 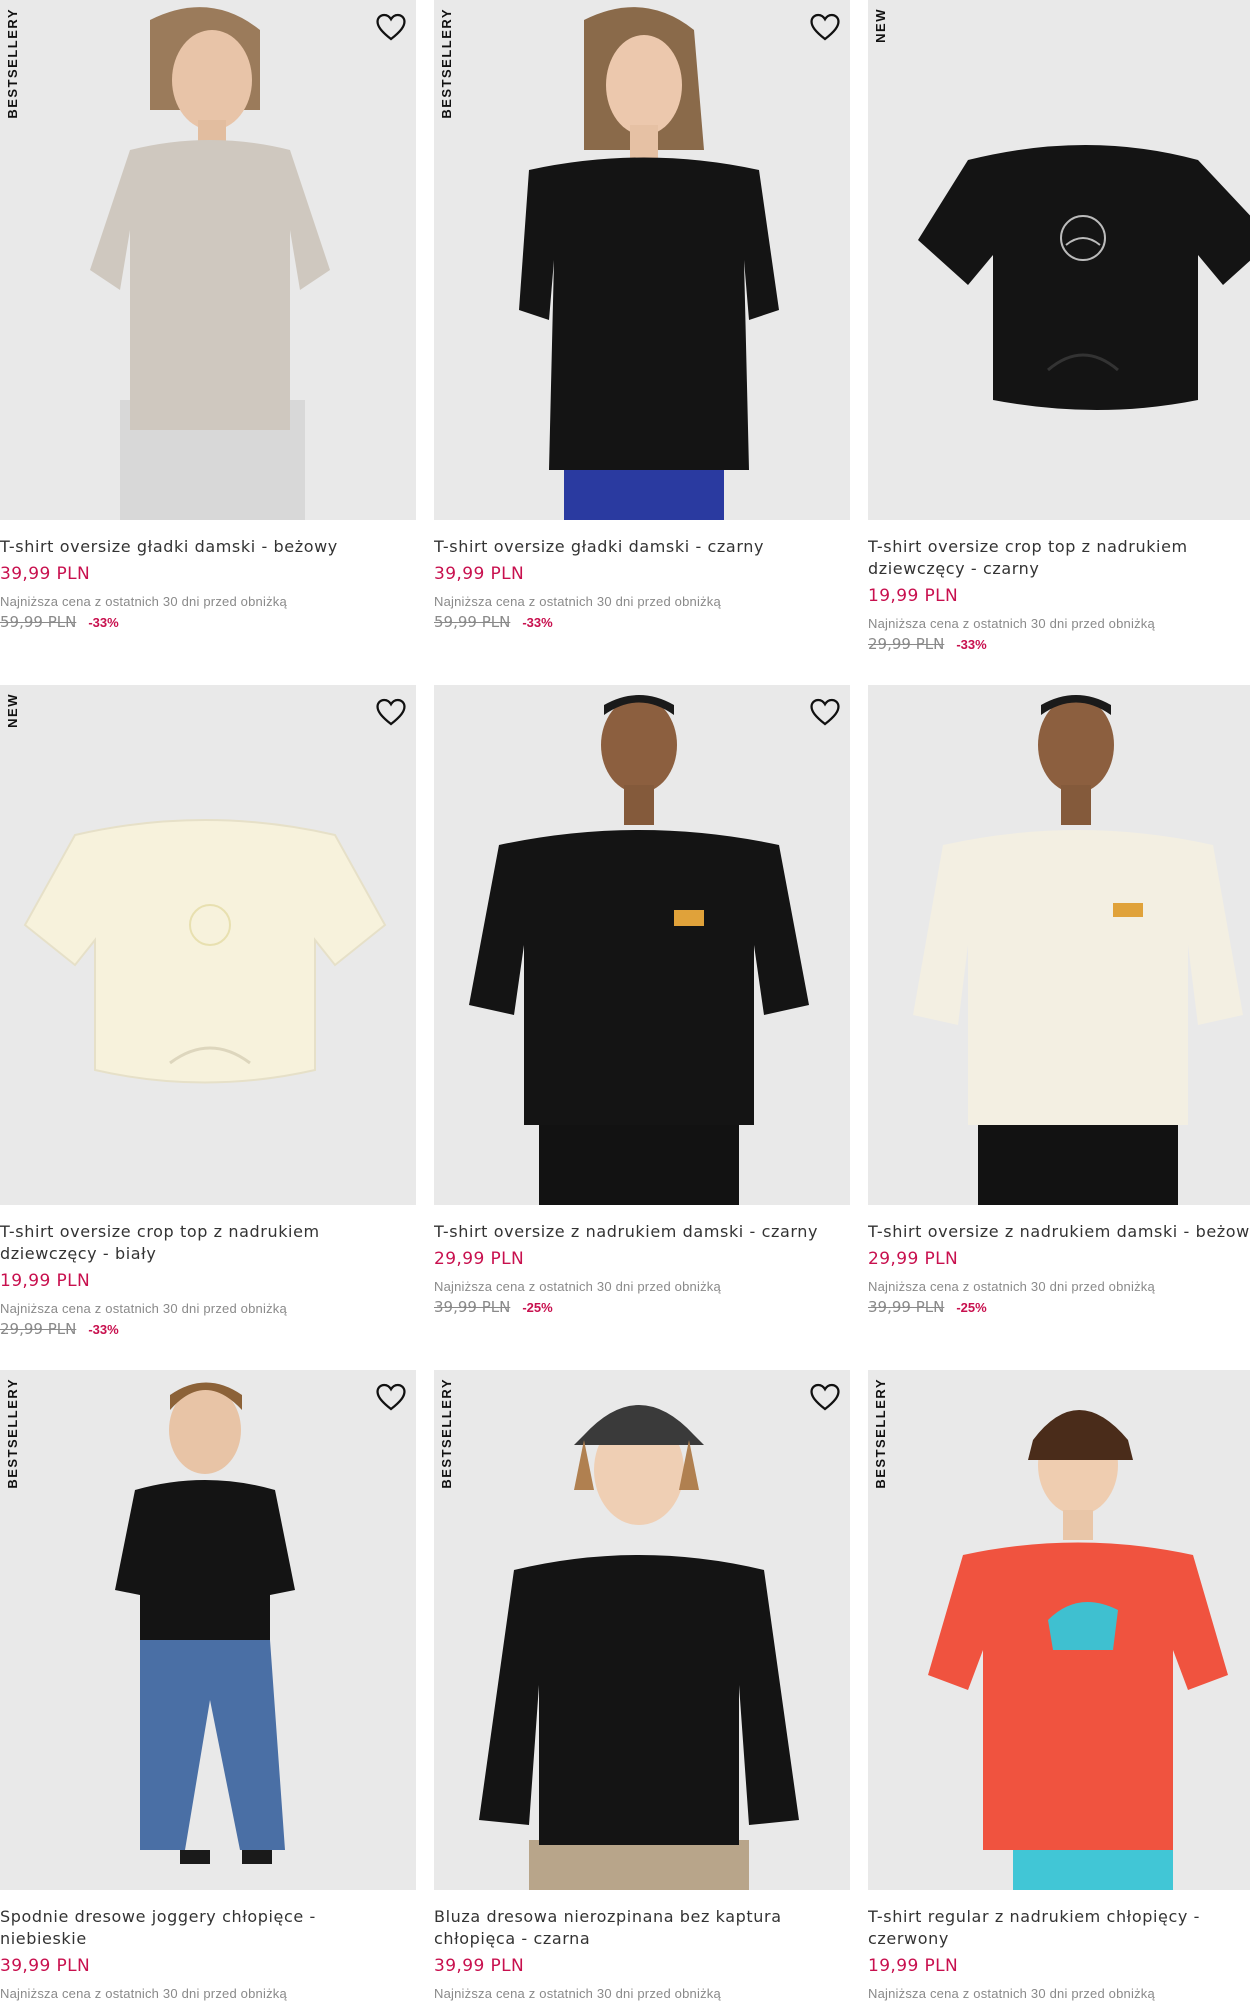 I want to click on woman-black-tshirt-image, so click(x=649, y=263).